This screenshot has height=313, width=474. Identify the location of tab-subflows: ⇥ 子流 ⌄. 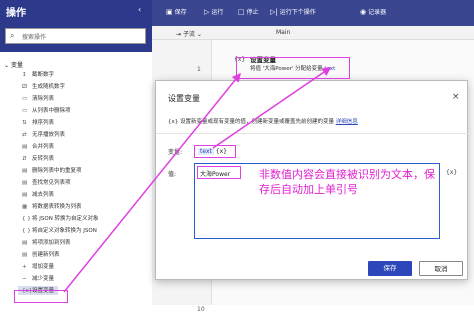
(189, 33).